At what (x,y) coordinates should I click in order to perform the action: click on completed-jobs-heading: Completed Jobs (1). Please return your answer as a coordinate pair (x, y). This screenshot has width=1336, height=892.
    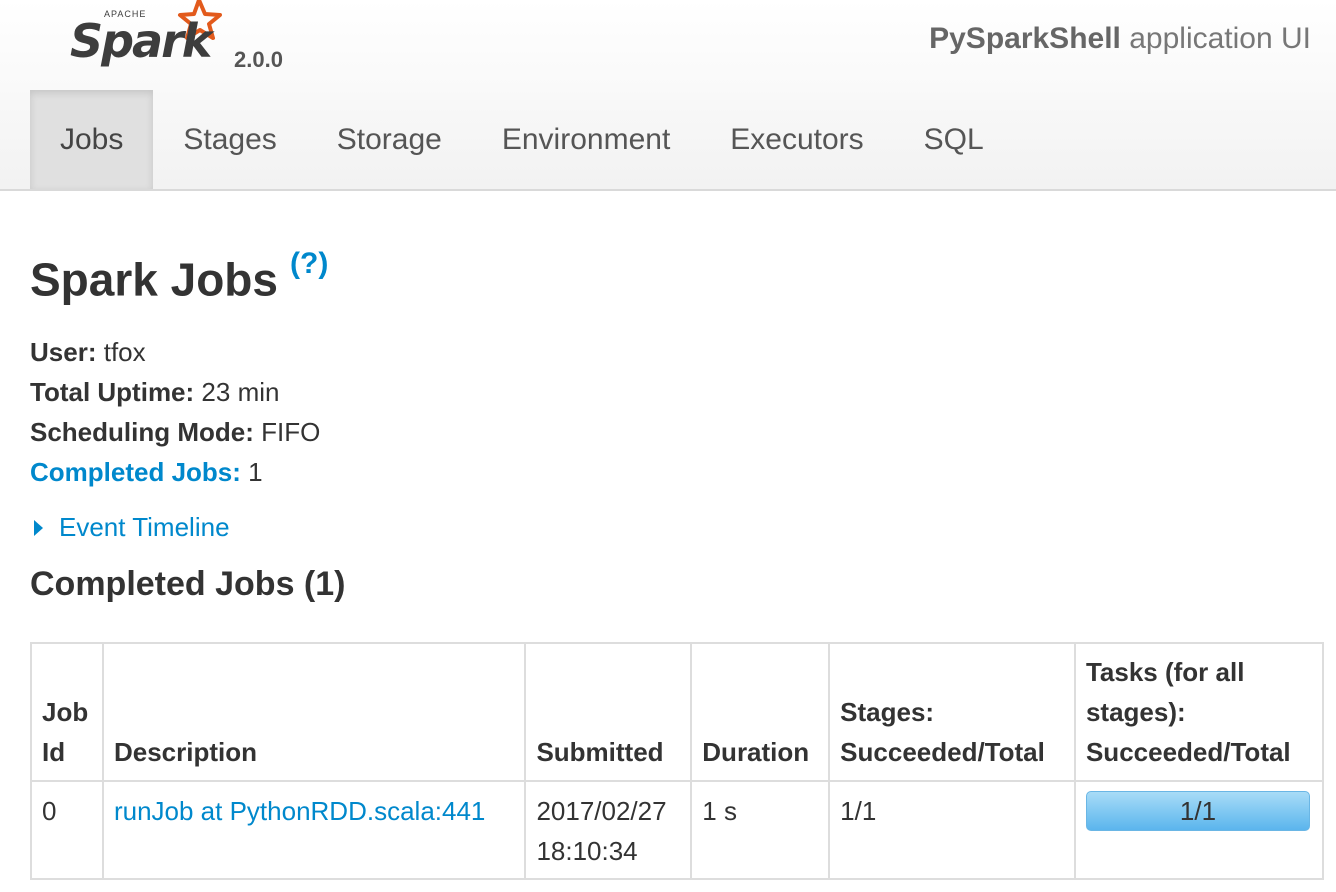
    Looking at the image, I should click on (678, 584).